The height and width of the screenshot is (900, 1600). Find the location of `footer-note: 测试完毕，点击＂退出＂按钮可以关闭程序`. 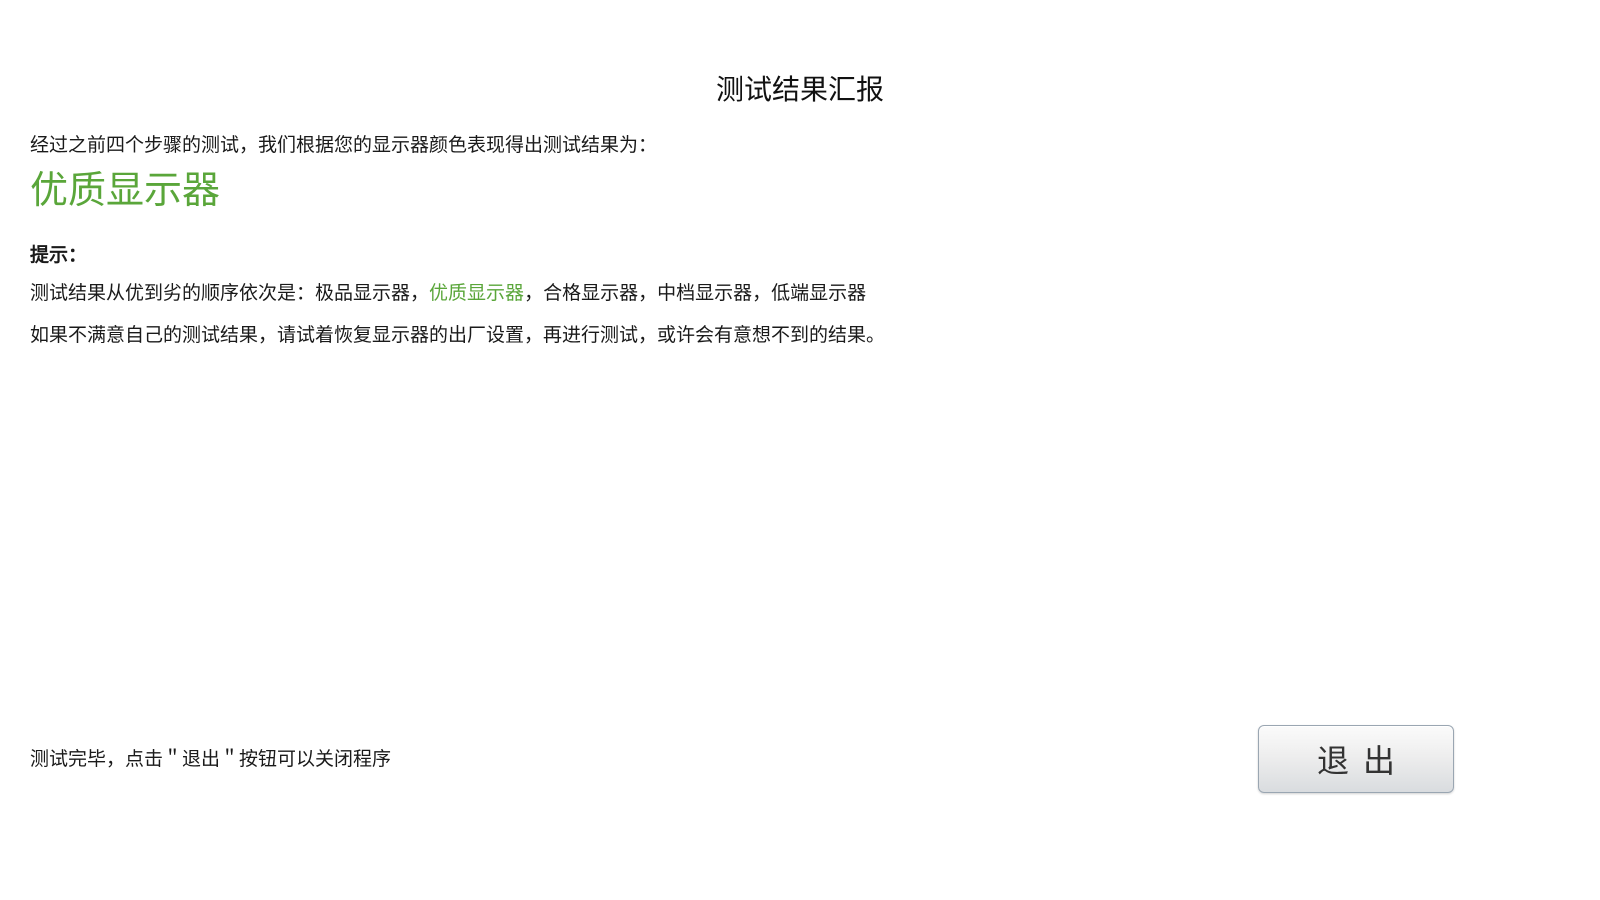

footer-note: 测试完毕，点击＂退出＂按钮可以关闭程序 is located at coordinates (211, 759).